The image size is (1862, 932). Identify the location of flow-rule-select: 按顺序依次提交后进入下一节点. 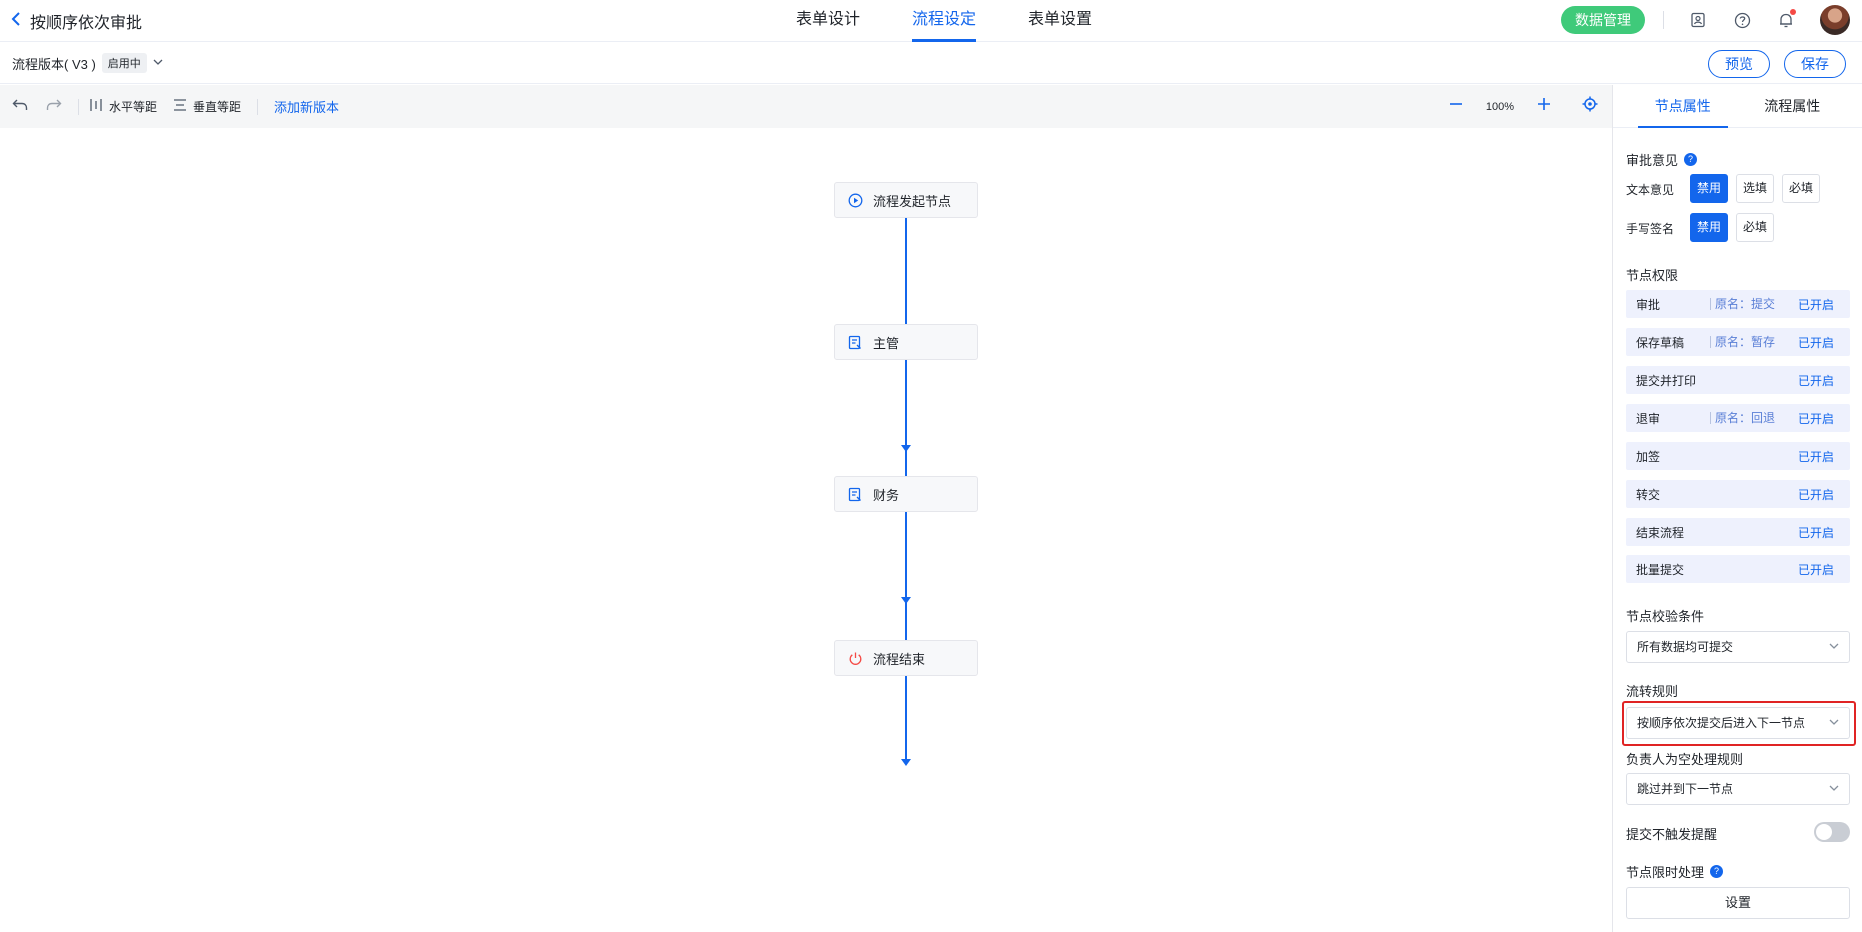
(1738, 723).